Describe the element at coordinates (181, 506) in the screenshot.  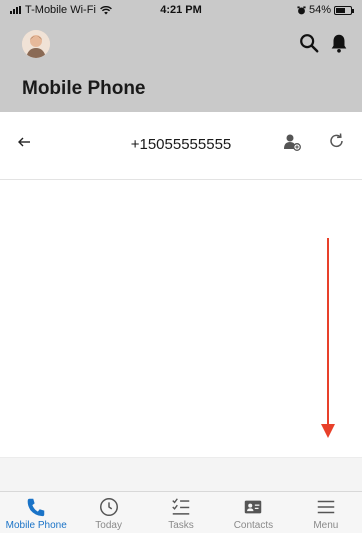
I see `tasks-icon` at that location.